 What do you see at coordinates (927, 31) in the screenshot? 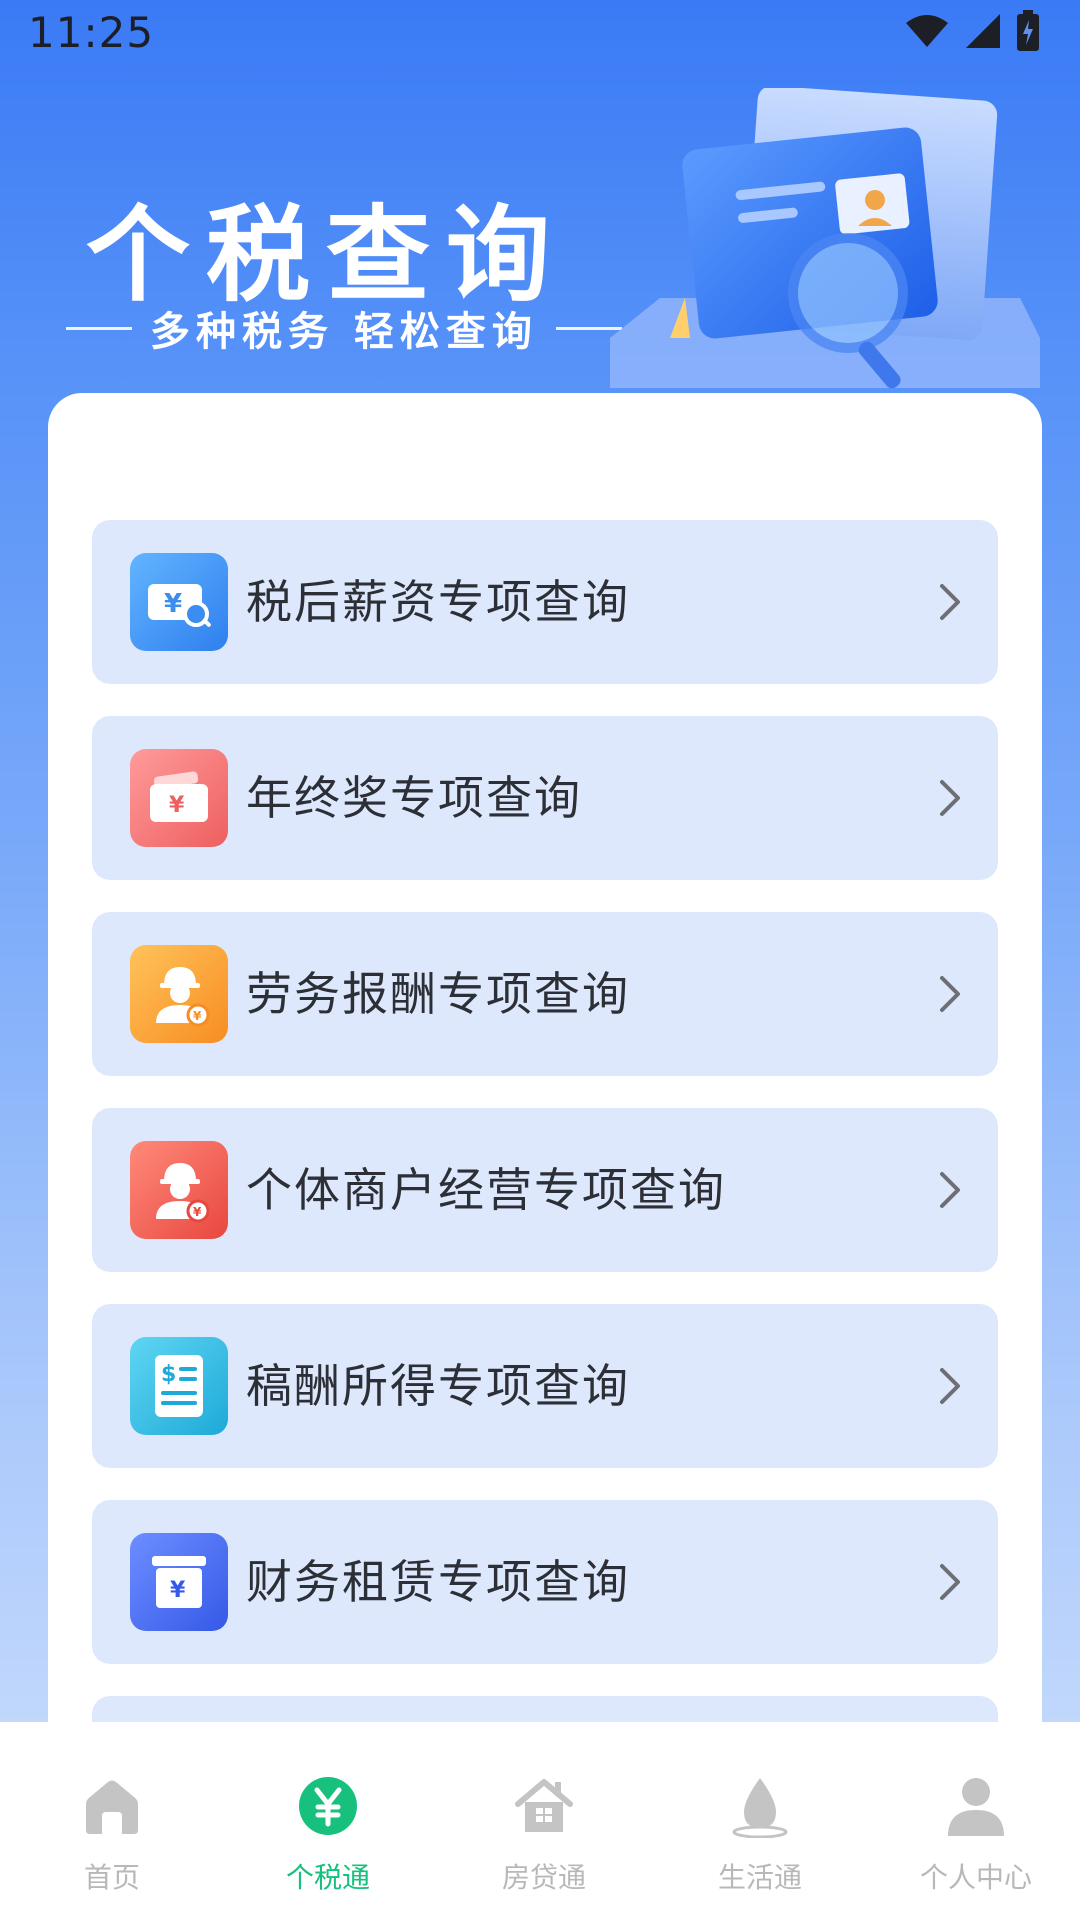
I see `wifi-icon` at bounding box center [927, 31].